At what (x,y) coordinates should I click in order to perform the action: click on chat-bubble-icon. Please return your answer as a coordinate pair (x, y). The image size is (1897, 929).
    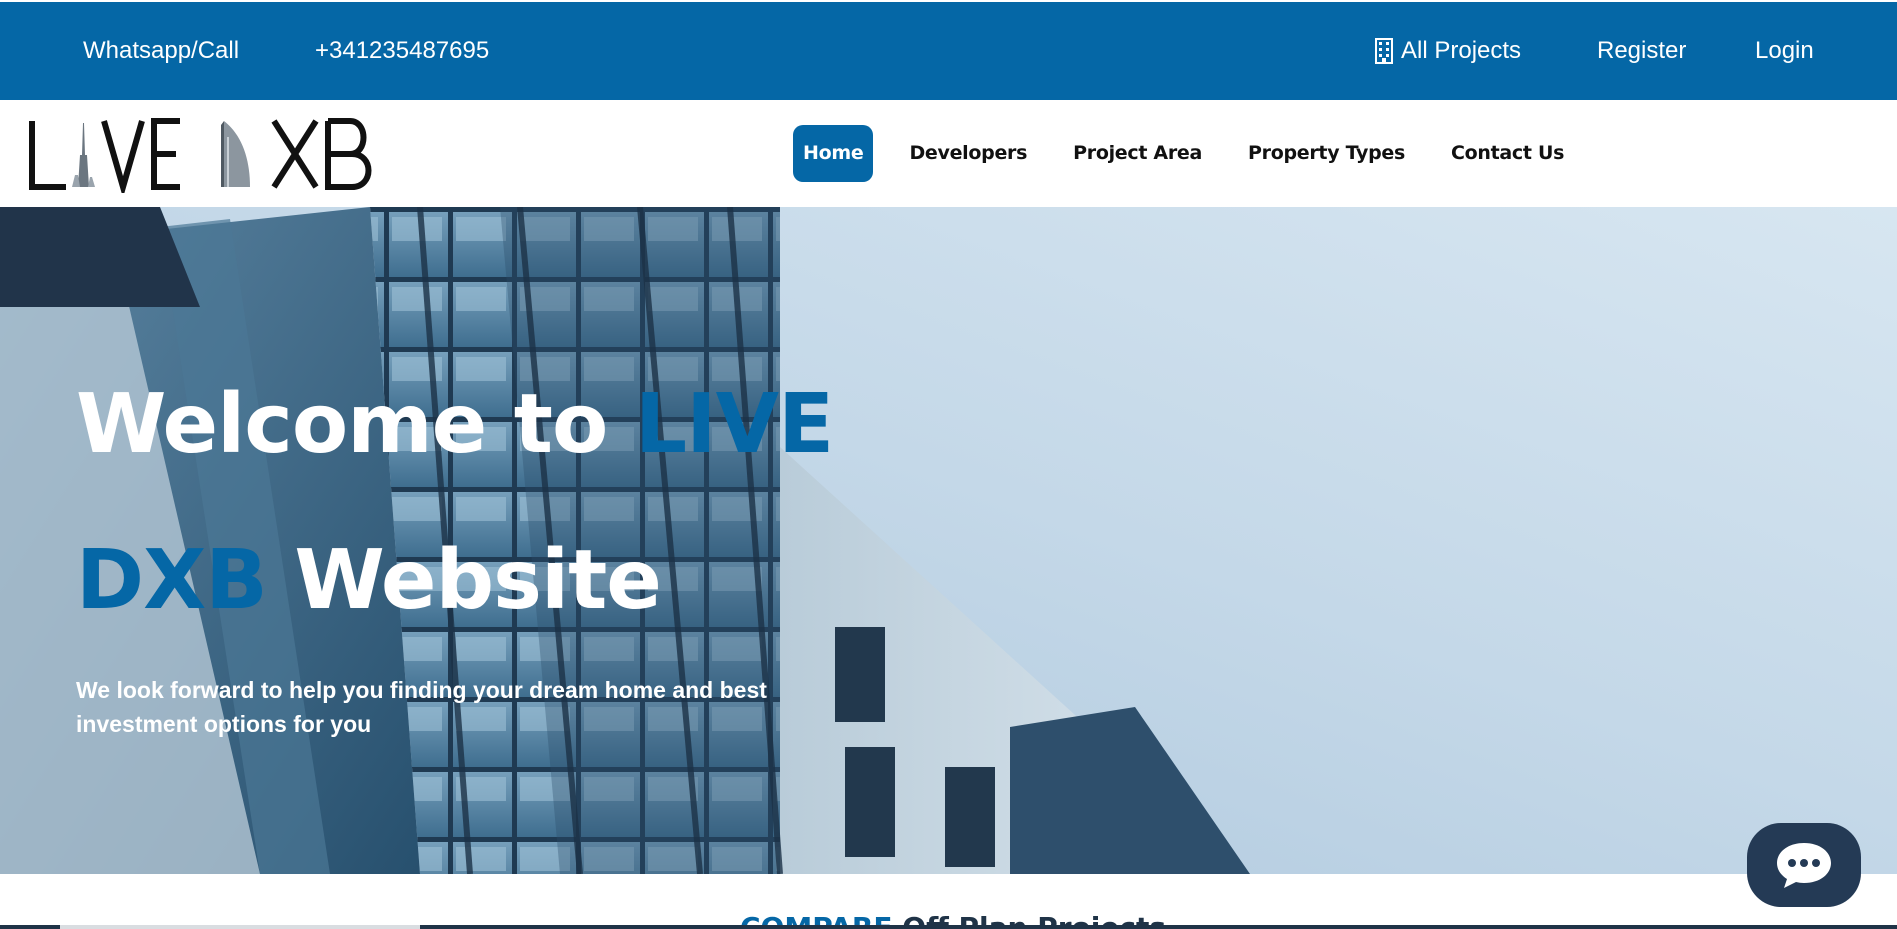
    Looking at the image, I should click on (1804, 865).